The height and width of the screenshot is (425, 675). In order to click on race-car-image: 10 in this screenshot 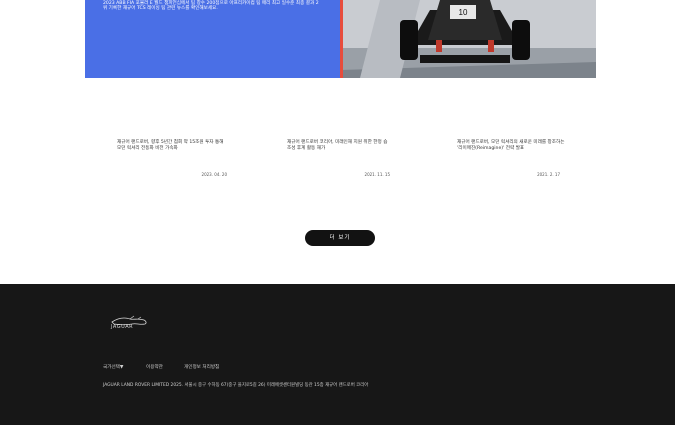, I will do `click(468, 39)`.